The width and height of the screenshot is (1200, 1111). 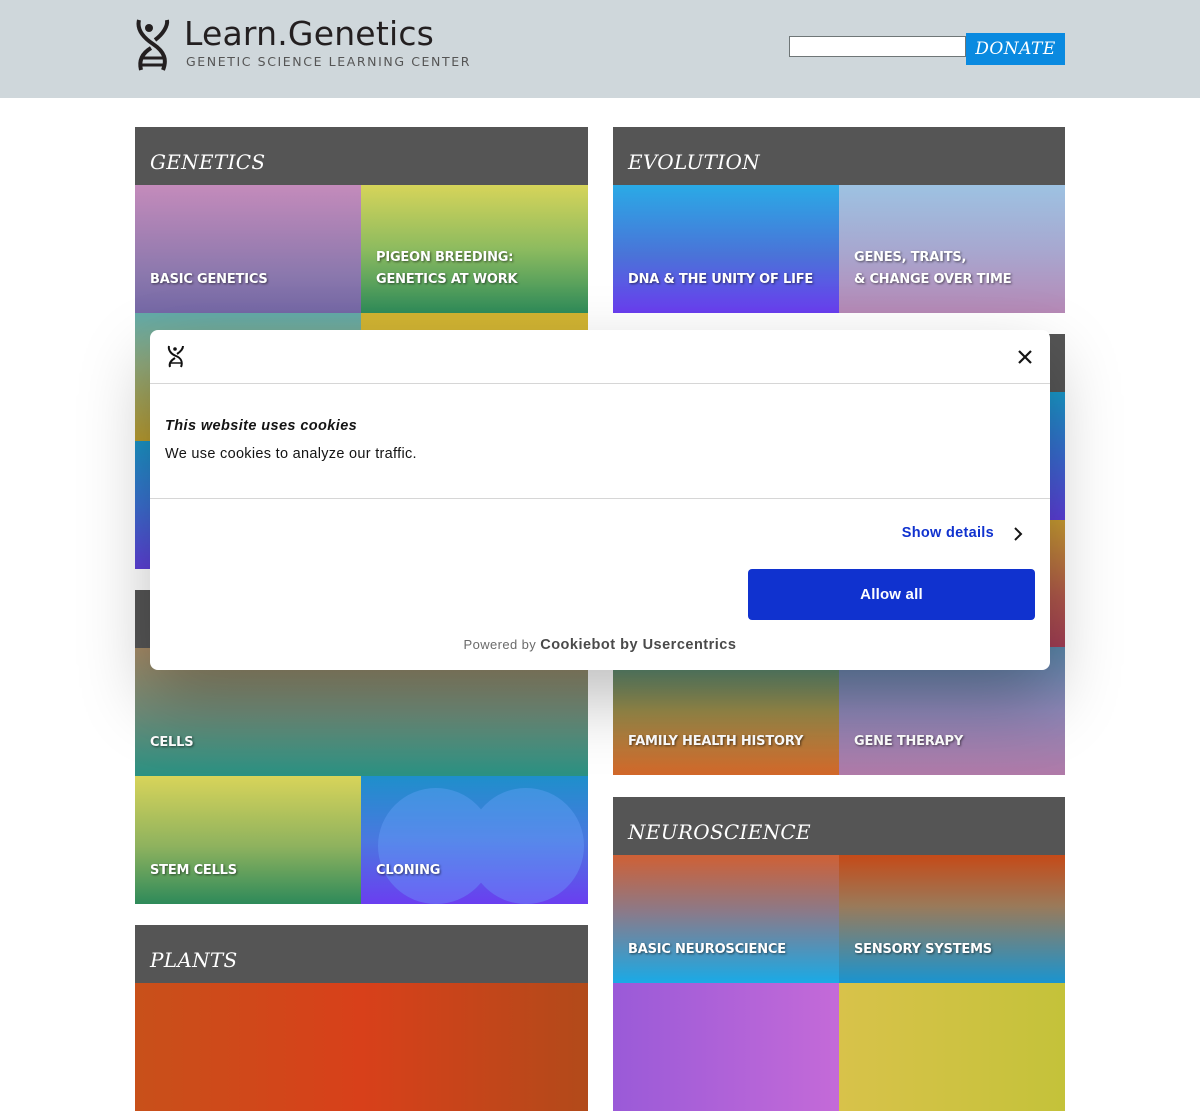 What do you see at coordinates (877, 46) in the screenshot?
I see `search-input` at bounding box center [877, 46].